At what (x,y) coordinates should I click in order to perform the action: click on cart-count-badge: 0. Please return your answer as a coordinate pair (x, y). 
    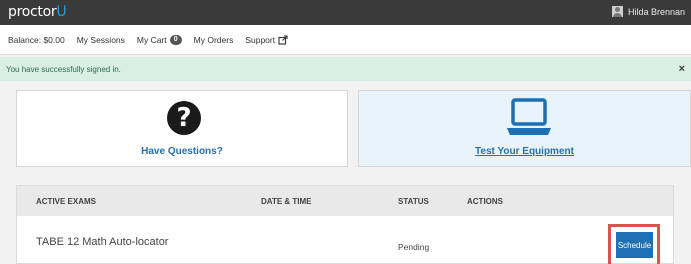
    Looking at the image, I should click on (175, 39).